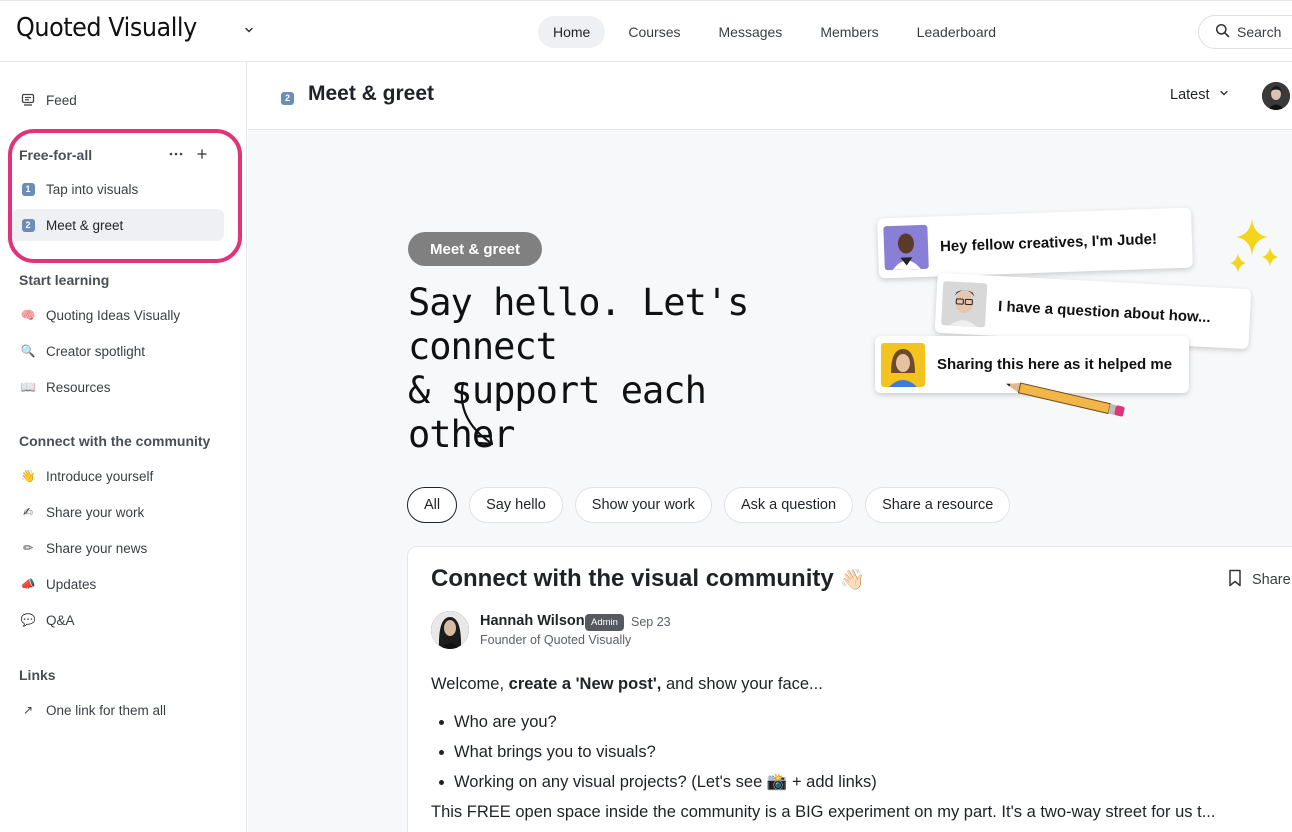  Describe the element at coordinates (1254, 246) in the screenshot. I see `sparkle-icon` at that location.